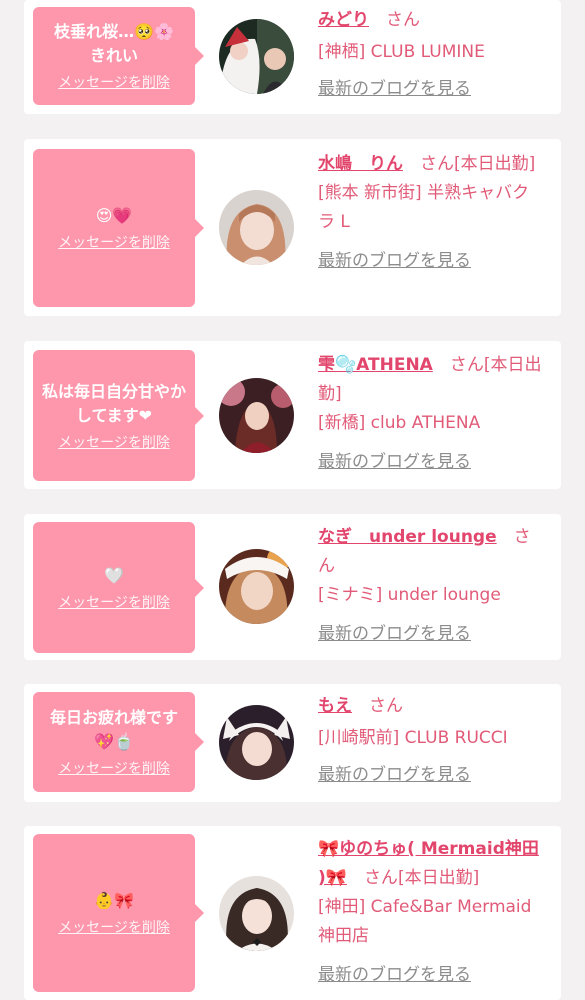  I want to click on message-bubble: 👶🎀 メッセージを削除, so click(118, 913).